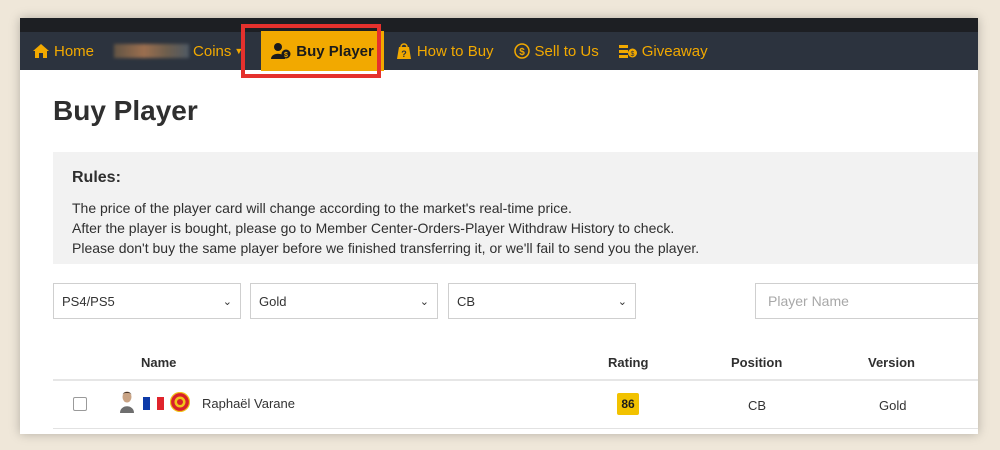 Image resolution: width=1000 pixels, height=450 pixels. Describe the element at coordinates (239, 51) in the screenshot. I see `chevron-down-icon: ▼` at that location.